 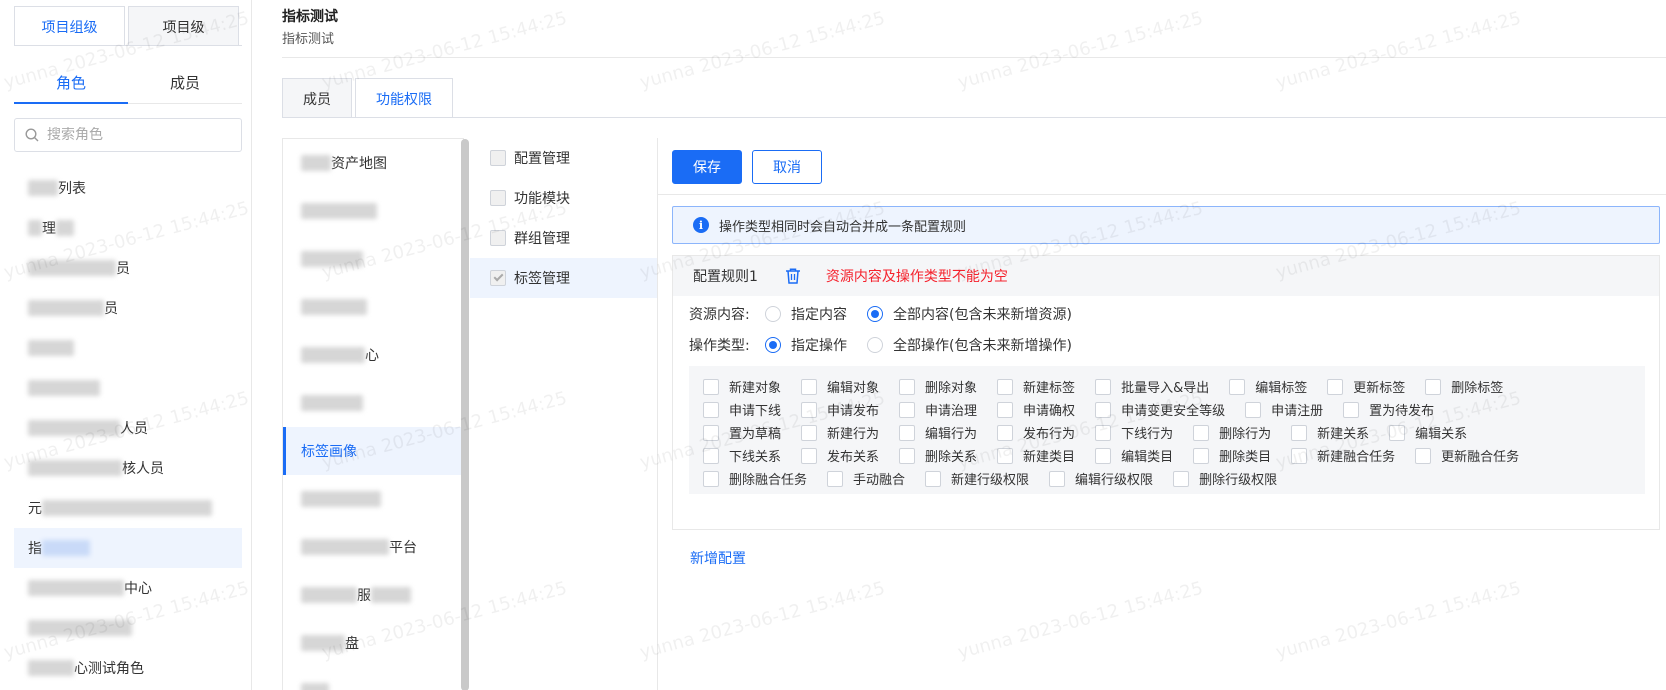 I want to click on tab-project: 项目级, so click(x=183, y=26).